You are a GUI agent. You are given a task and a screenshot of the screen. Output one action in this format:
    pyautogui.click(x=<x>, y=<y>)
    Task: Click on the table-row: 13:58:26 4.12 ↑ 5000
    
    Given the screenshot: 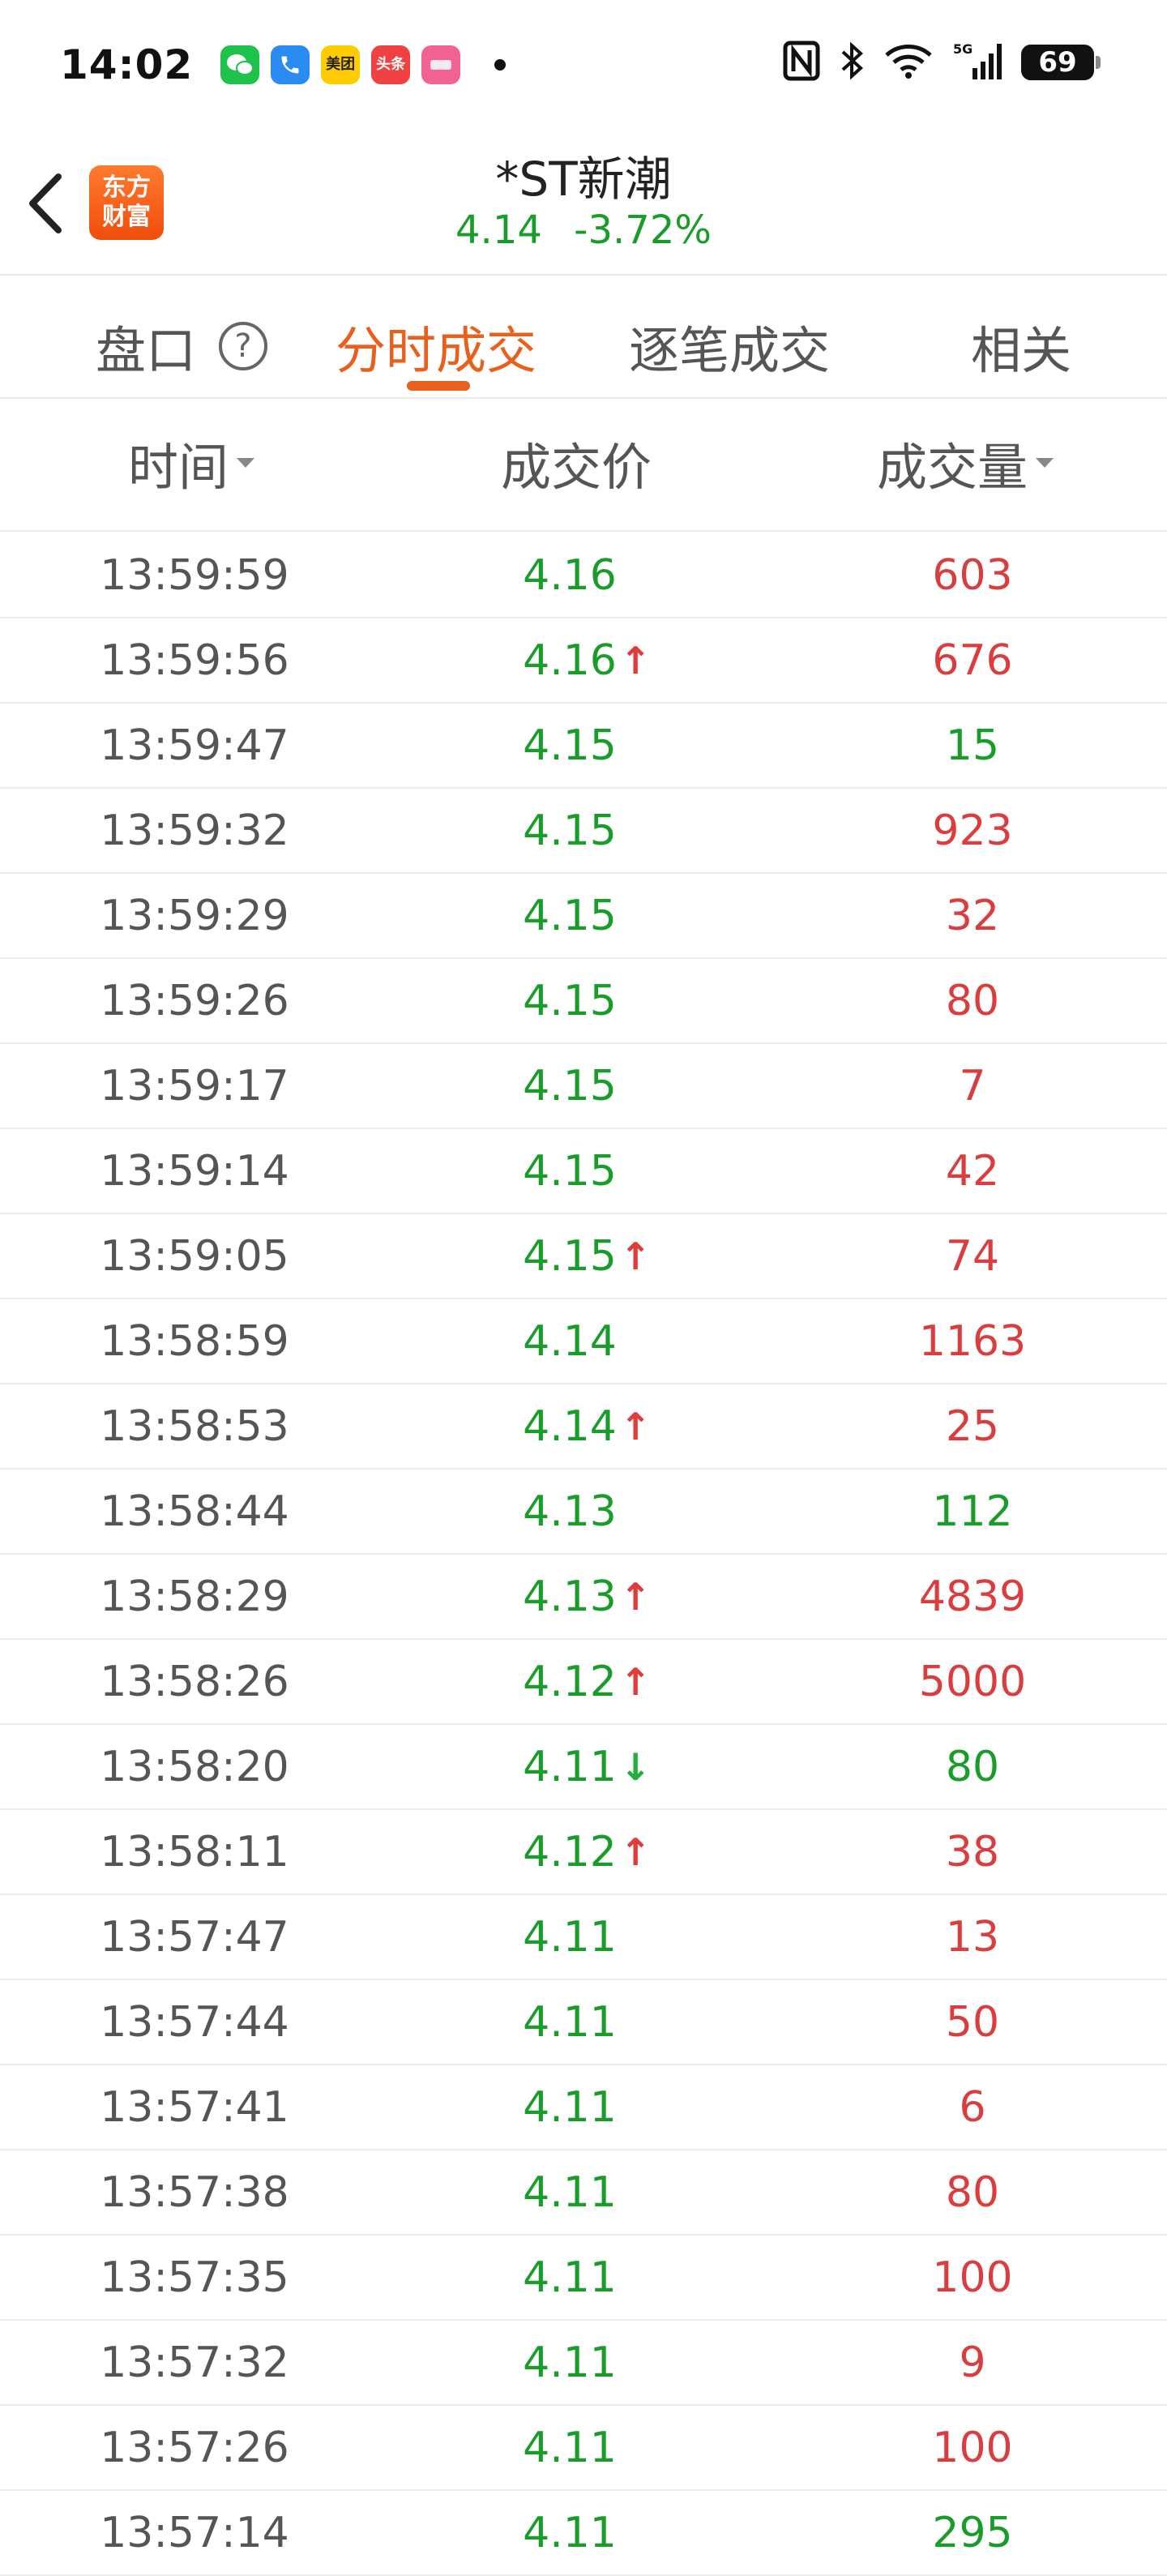 What is the action you would take?
    pyautogui.click(x=583, y=1683)
    